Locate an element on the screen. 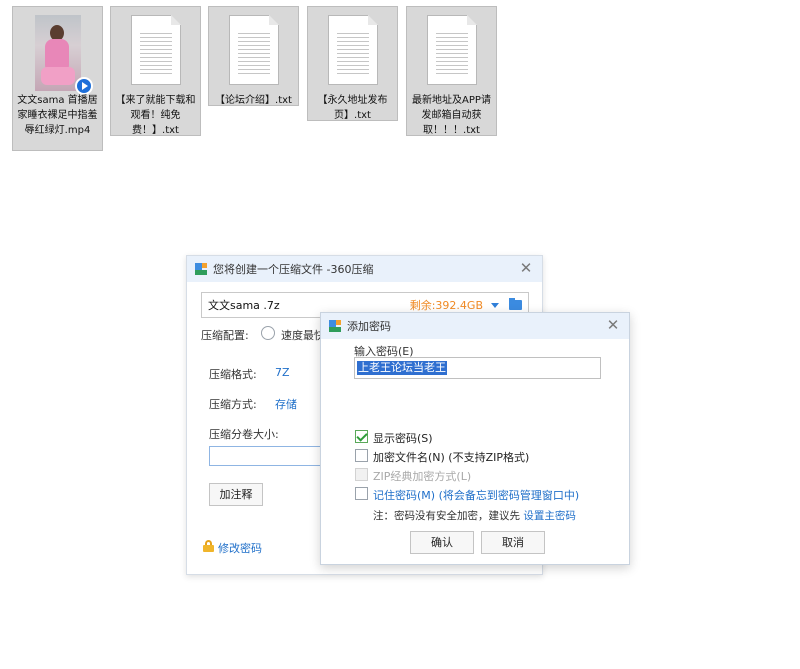  zip-classic-label: ZIP经典加密方式(L) is located at coordinates (422, 476).